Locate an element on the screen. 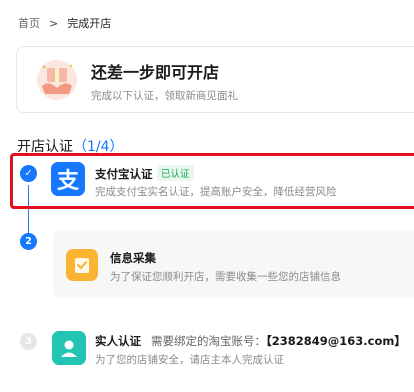 Image resolution: width=414 pixels, height=392 pixels. person-icon is located at coordinates (69, 348).